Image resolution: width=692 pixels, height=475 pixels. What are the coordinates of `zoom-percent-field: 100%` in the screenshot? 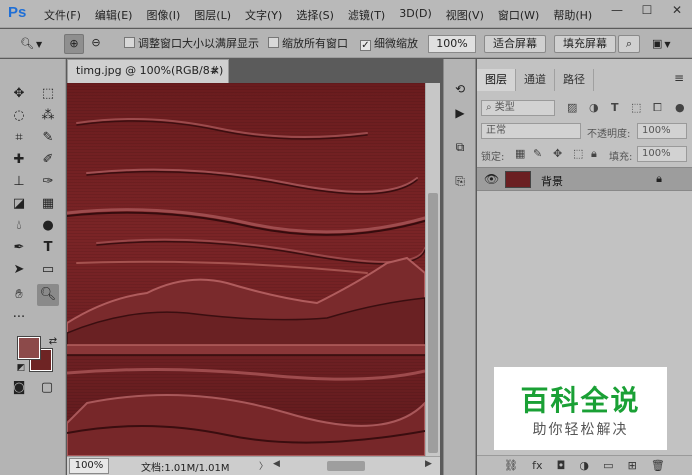 It's located at (452, 44).